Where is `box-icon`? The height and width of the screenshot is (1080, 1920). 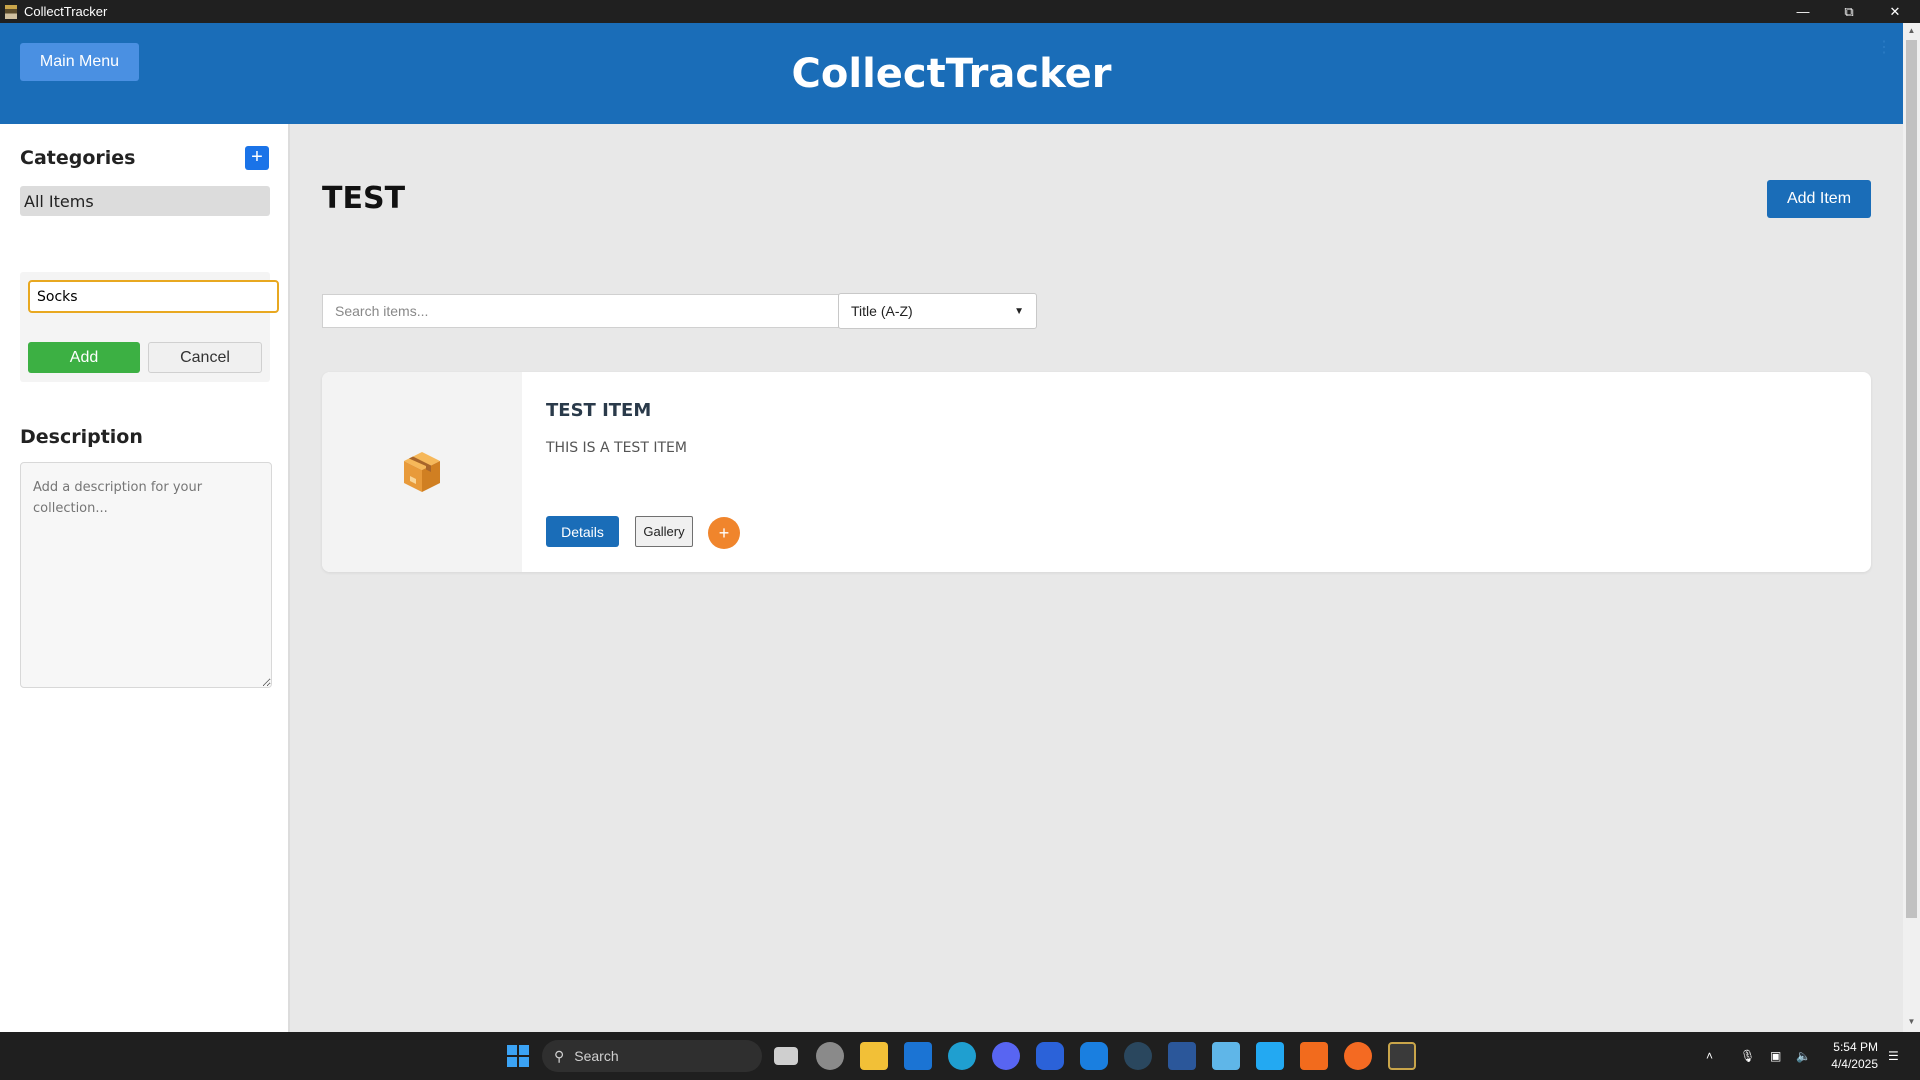 box-icon is located at coordinates (422, 472).